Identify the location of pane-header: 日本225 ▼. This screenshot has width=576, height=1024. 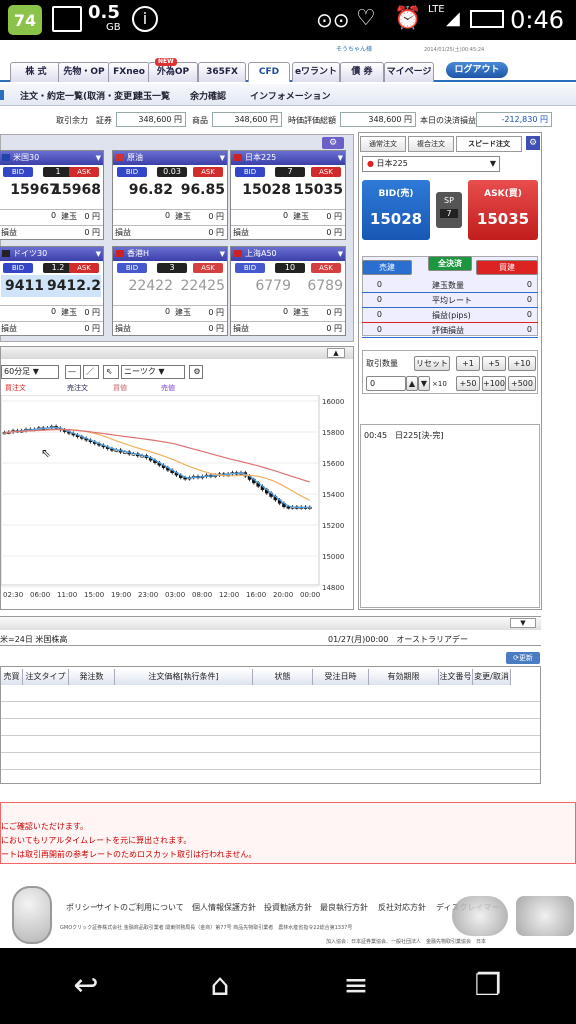
(288, 158).